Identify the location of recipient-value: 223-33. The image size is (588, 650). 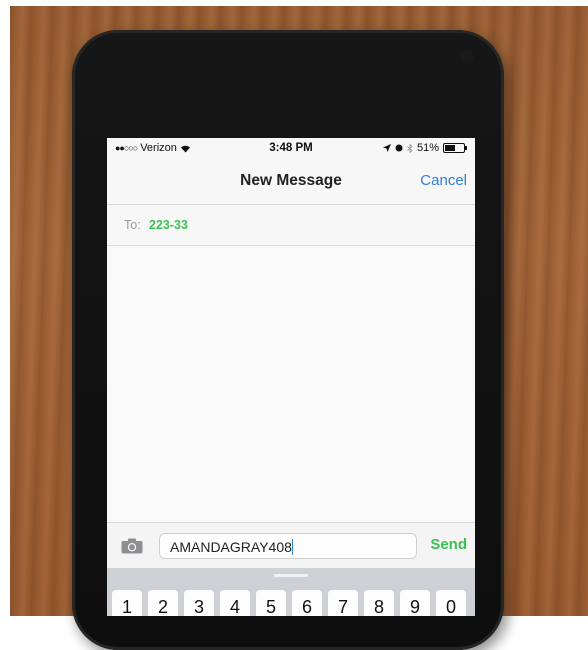
(168, 225).